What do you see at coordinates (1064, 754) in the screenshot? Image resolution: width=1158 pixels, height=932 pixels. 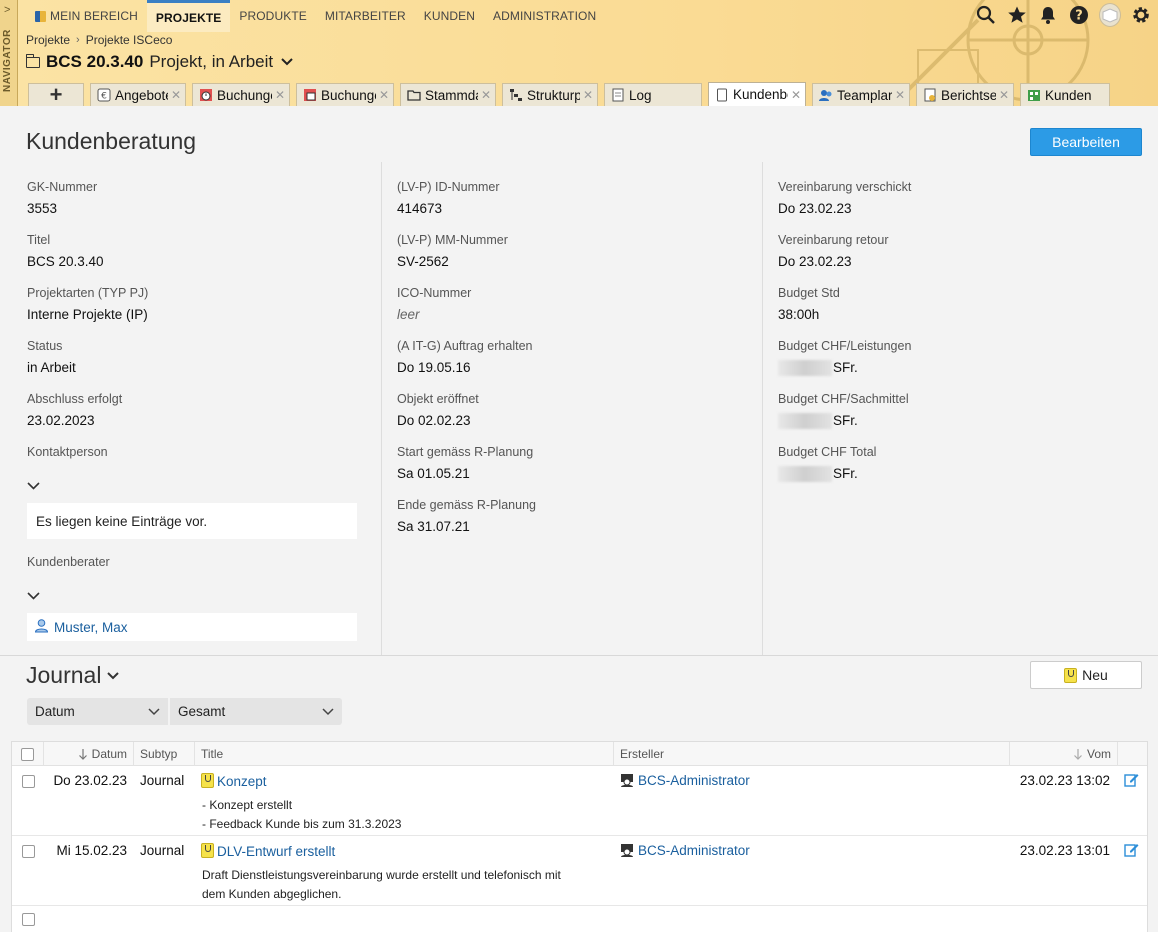 I see `col-header-vom: Vom` at bounding box center [1064, 754].